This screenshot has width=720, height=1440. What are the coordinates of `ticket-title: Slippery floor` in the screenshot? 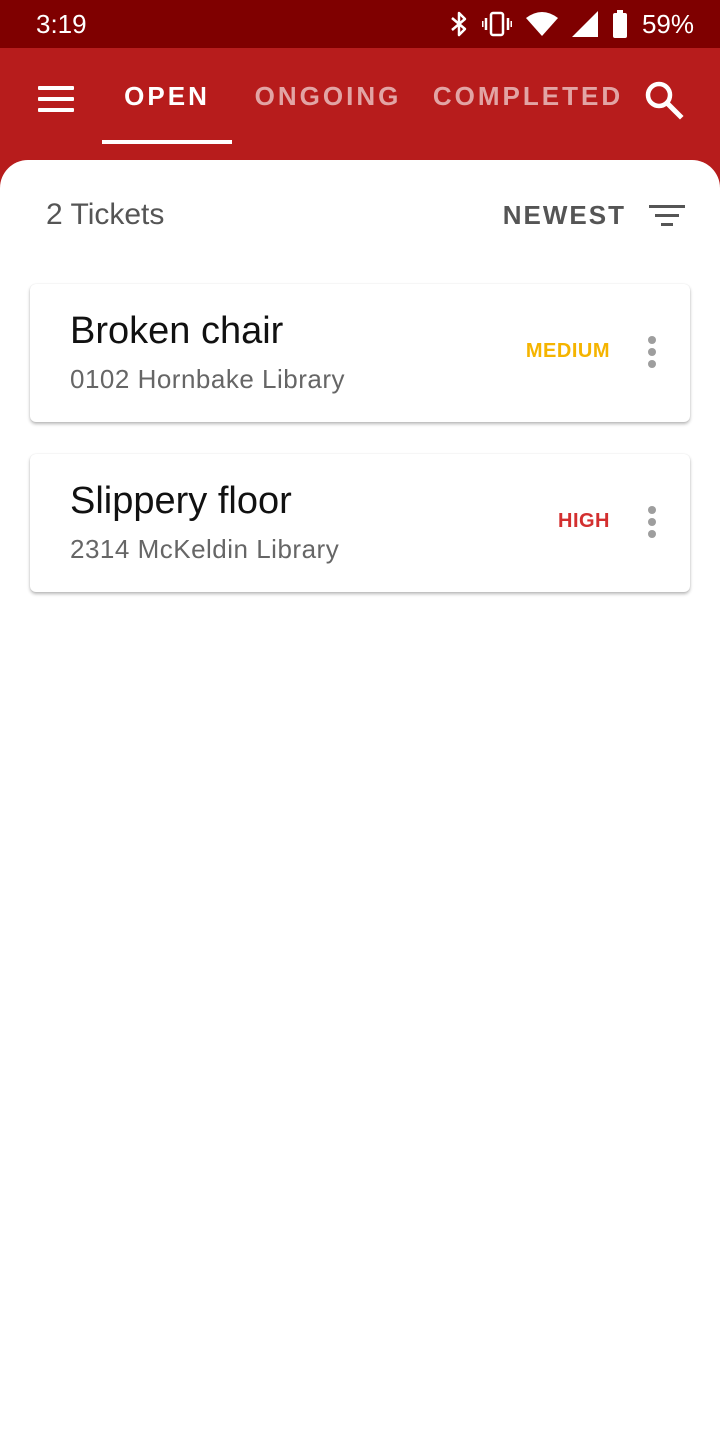 It's located at (181, 501).